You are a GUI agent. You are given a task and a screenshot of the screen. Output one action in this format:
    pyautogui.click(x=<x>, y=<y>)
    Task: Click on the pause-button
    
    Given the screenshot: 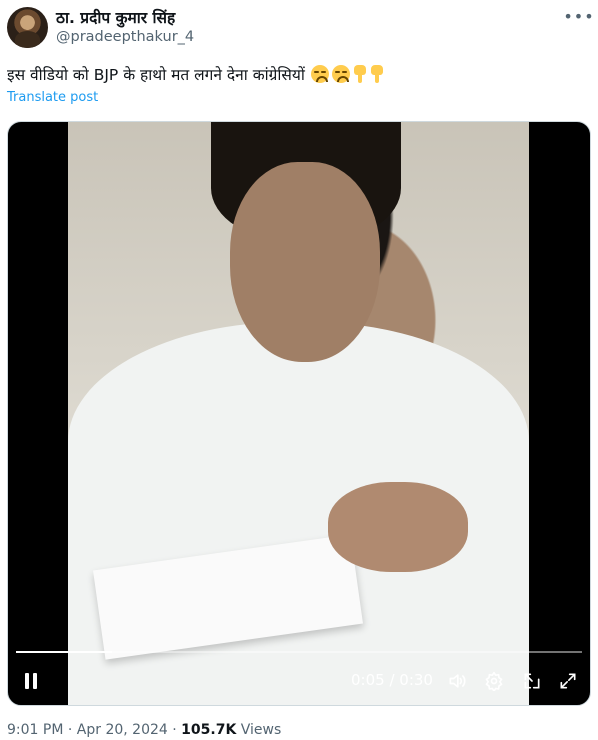 What is the action you would take?
    pyautogui.click(x=31, y=681)
    